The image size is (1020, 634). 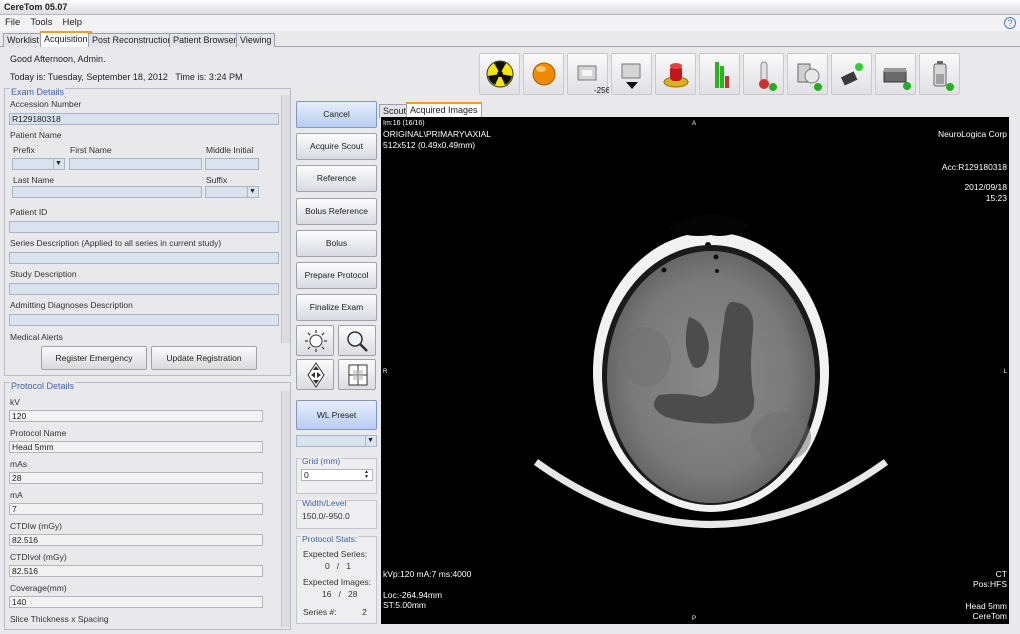 I want to click on tab-acquisition: Acquisition, so click(x=66, y=39).